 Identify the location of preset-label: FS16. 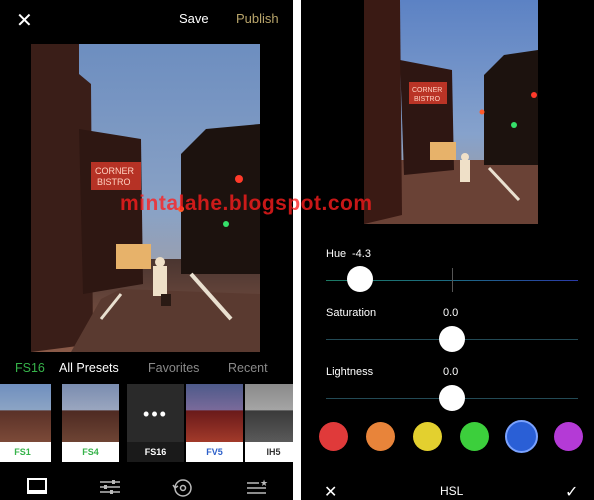
(155, 452).